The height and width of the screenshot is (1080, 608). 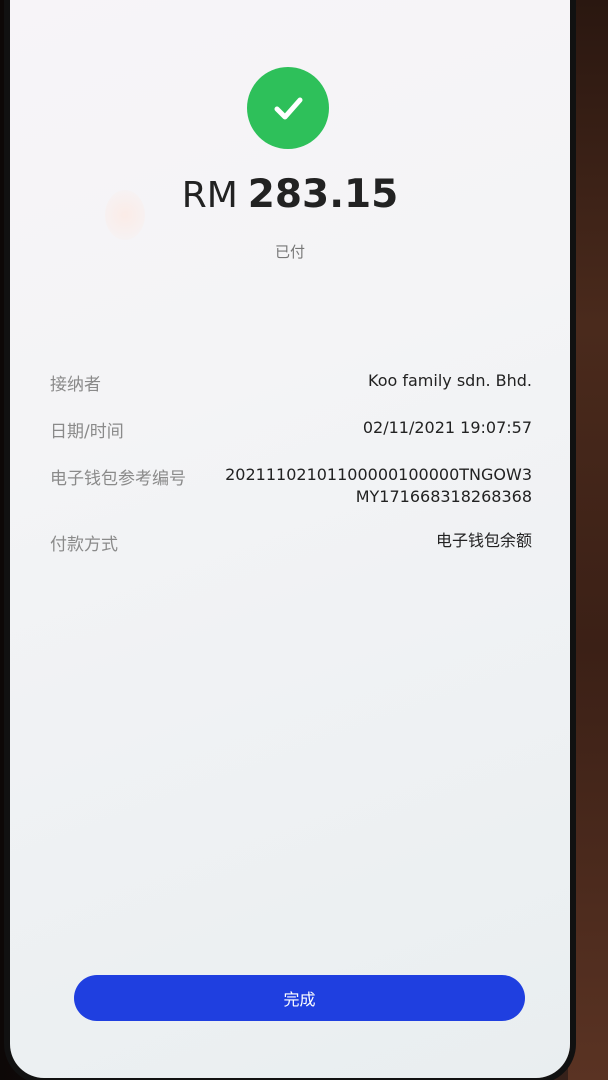 I want to click on done-button: 完成, so click(x=299, y=998).